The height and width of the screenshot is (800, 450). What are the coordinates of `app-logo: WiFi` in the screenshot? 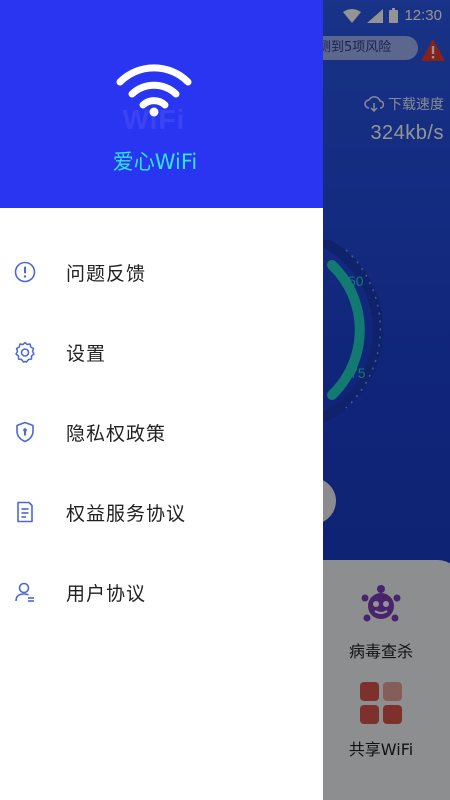 It's located at (154, 92).